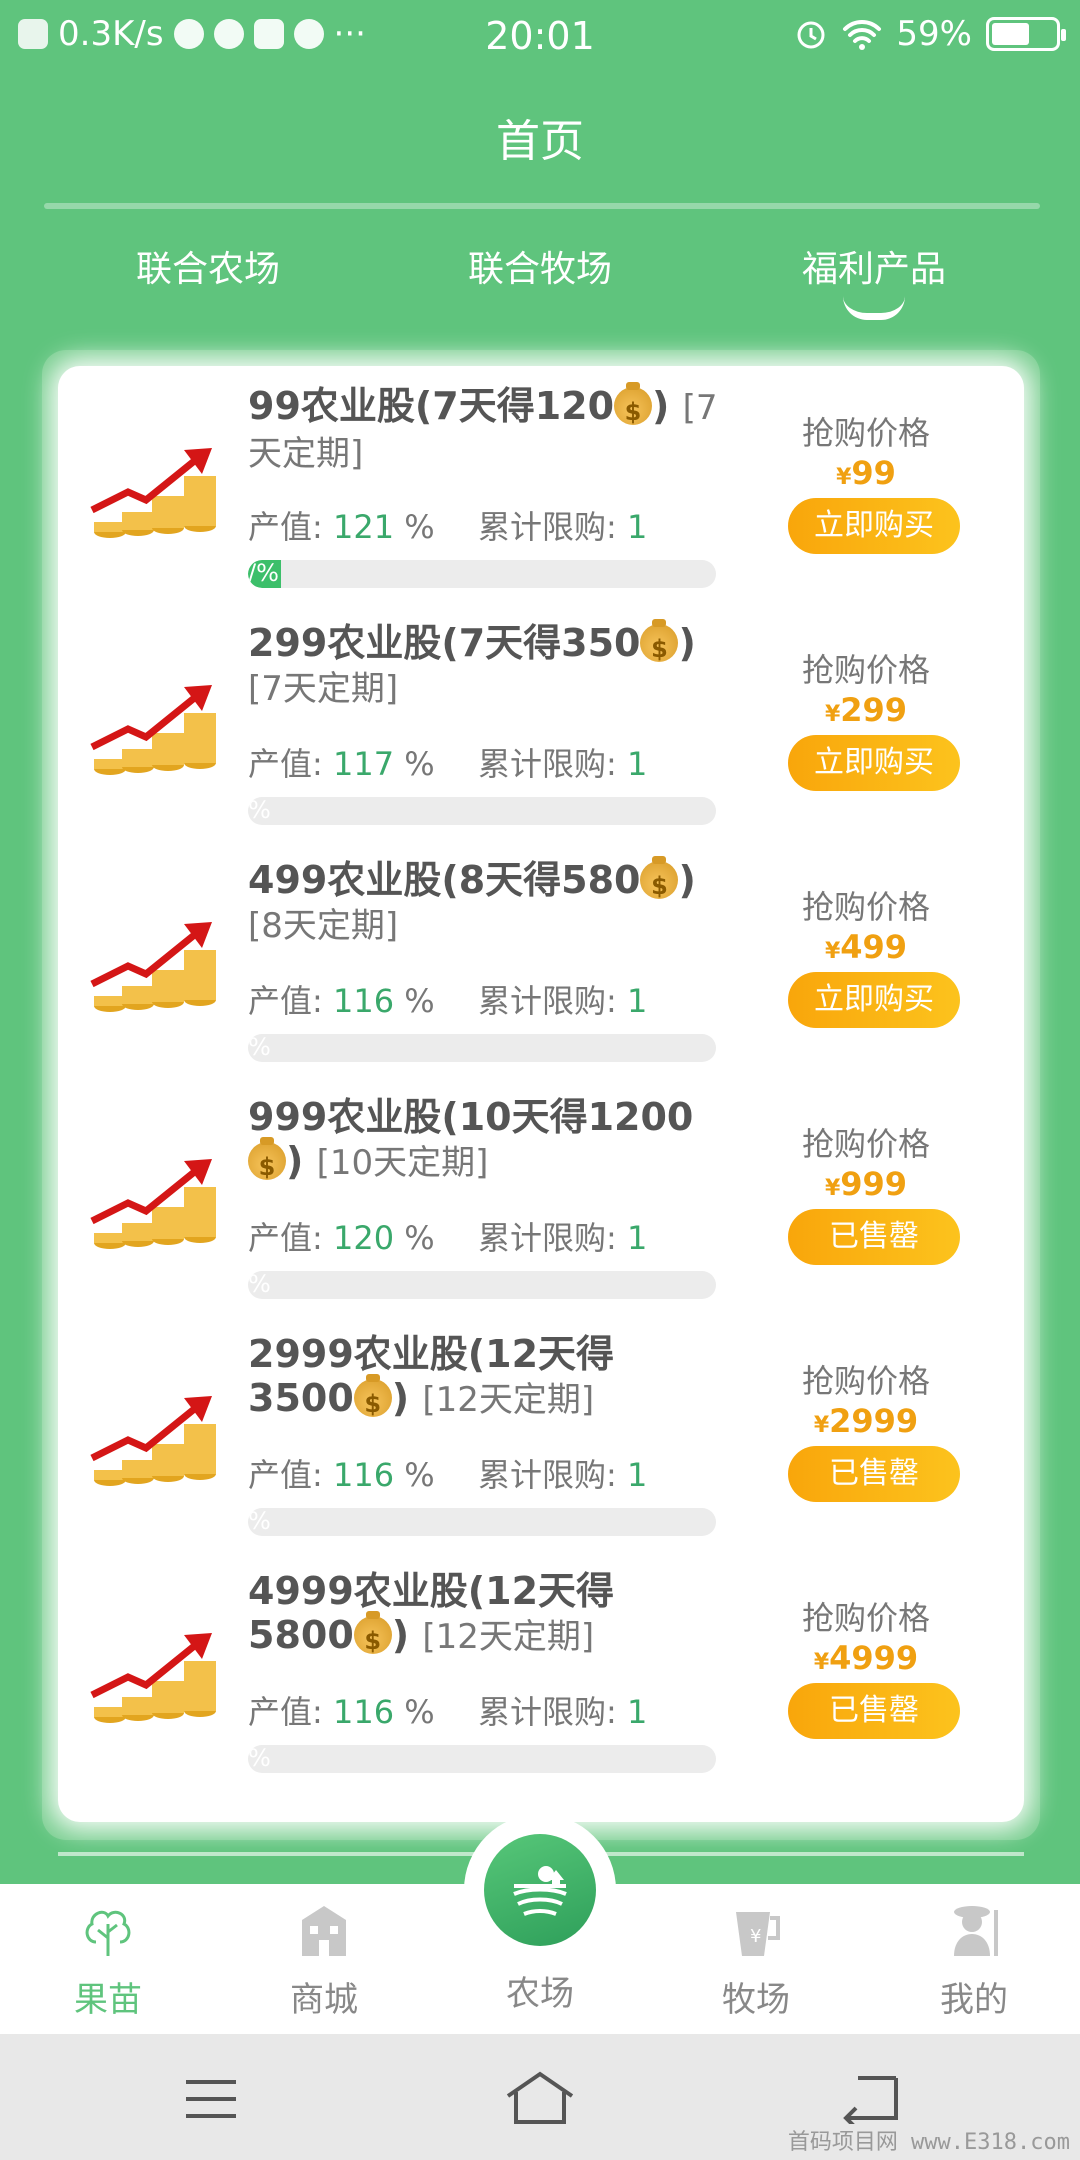  I want to click on header-divider, so click(542, 206).